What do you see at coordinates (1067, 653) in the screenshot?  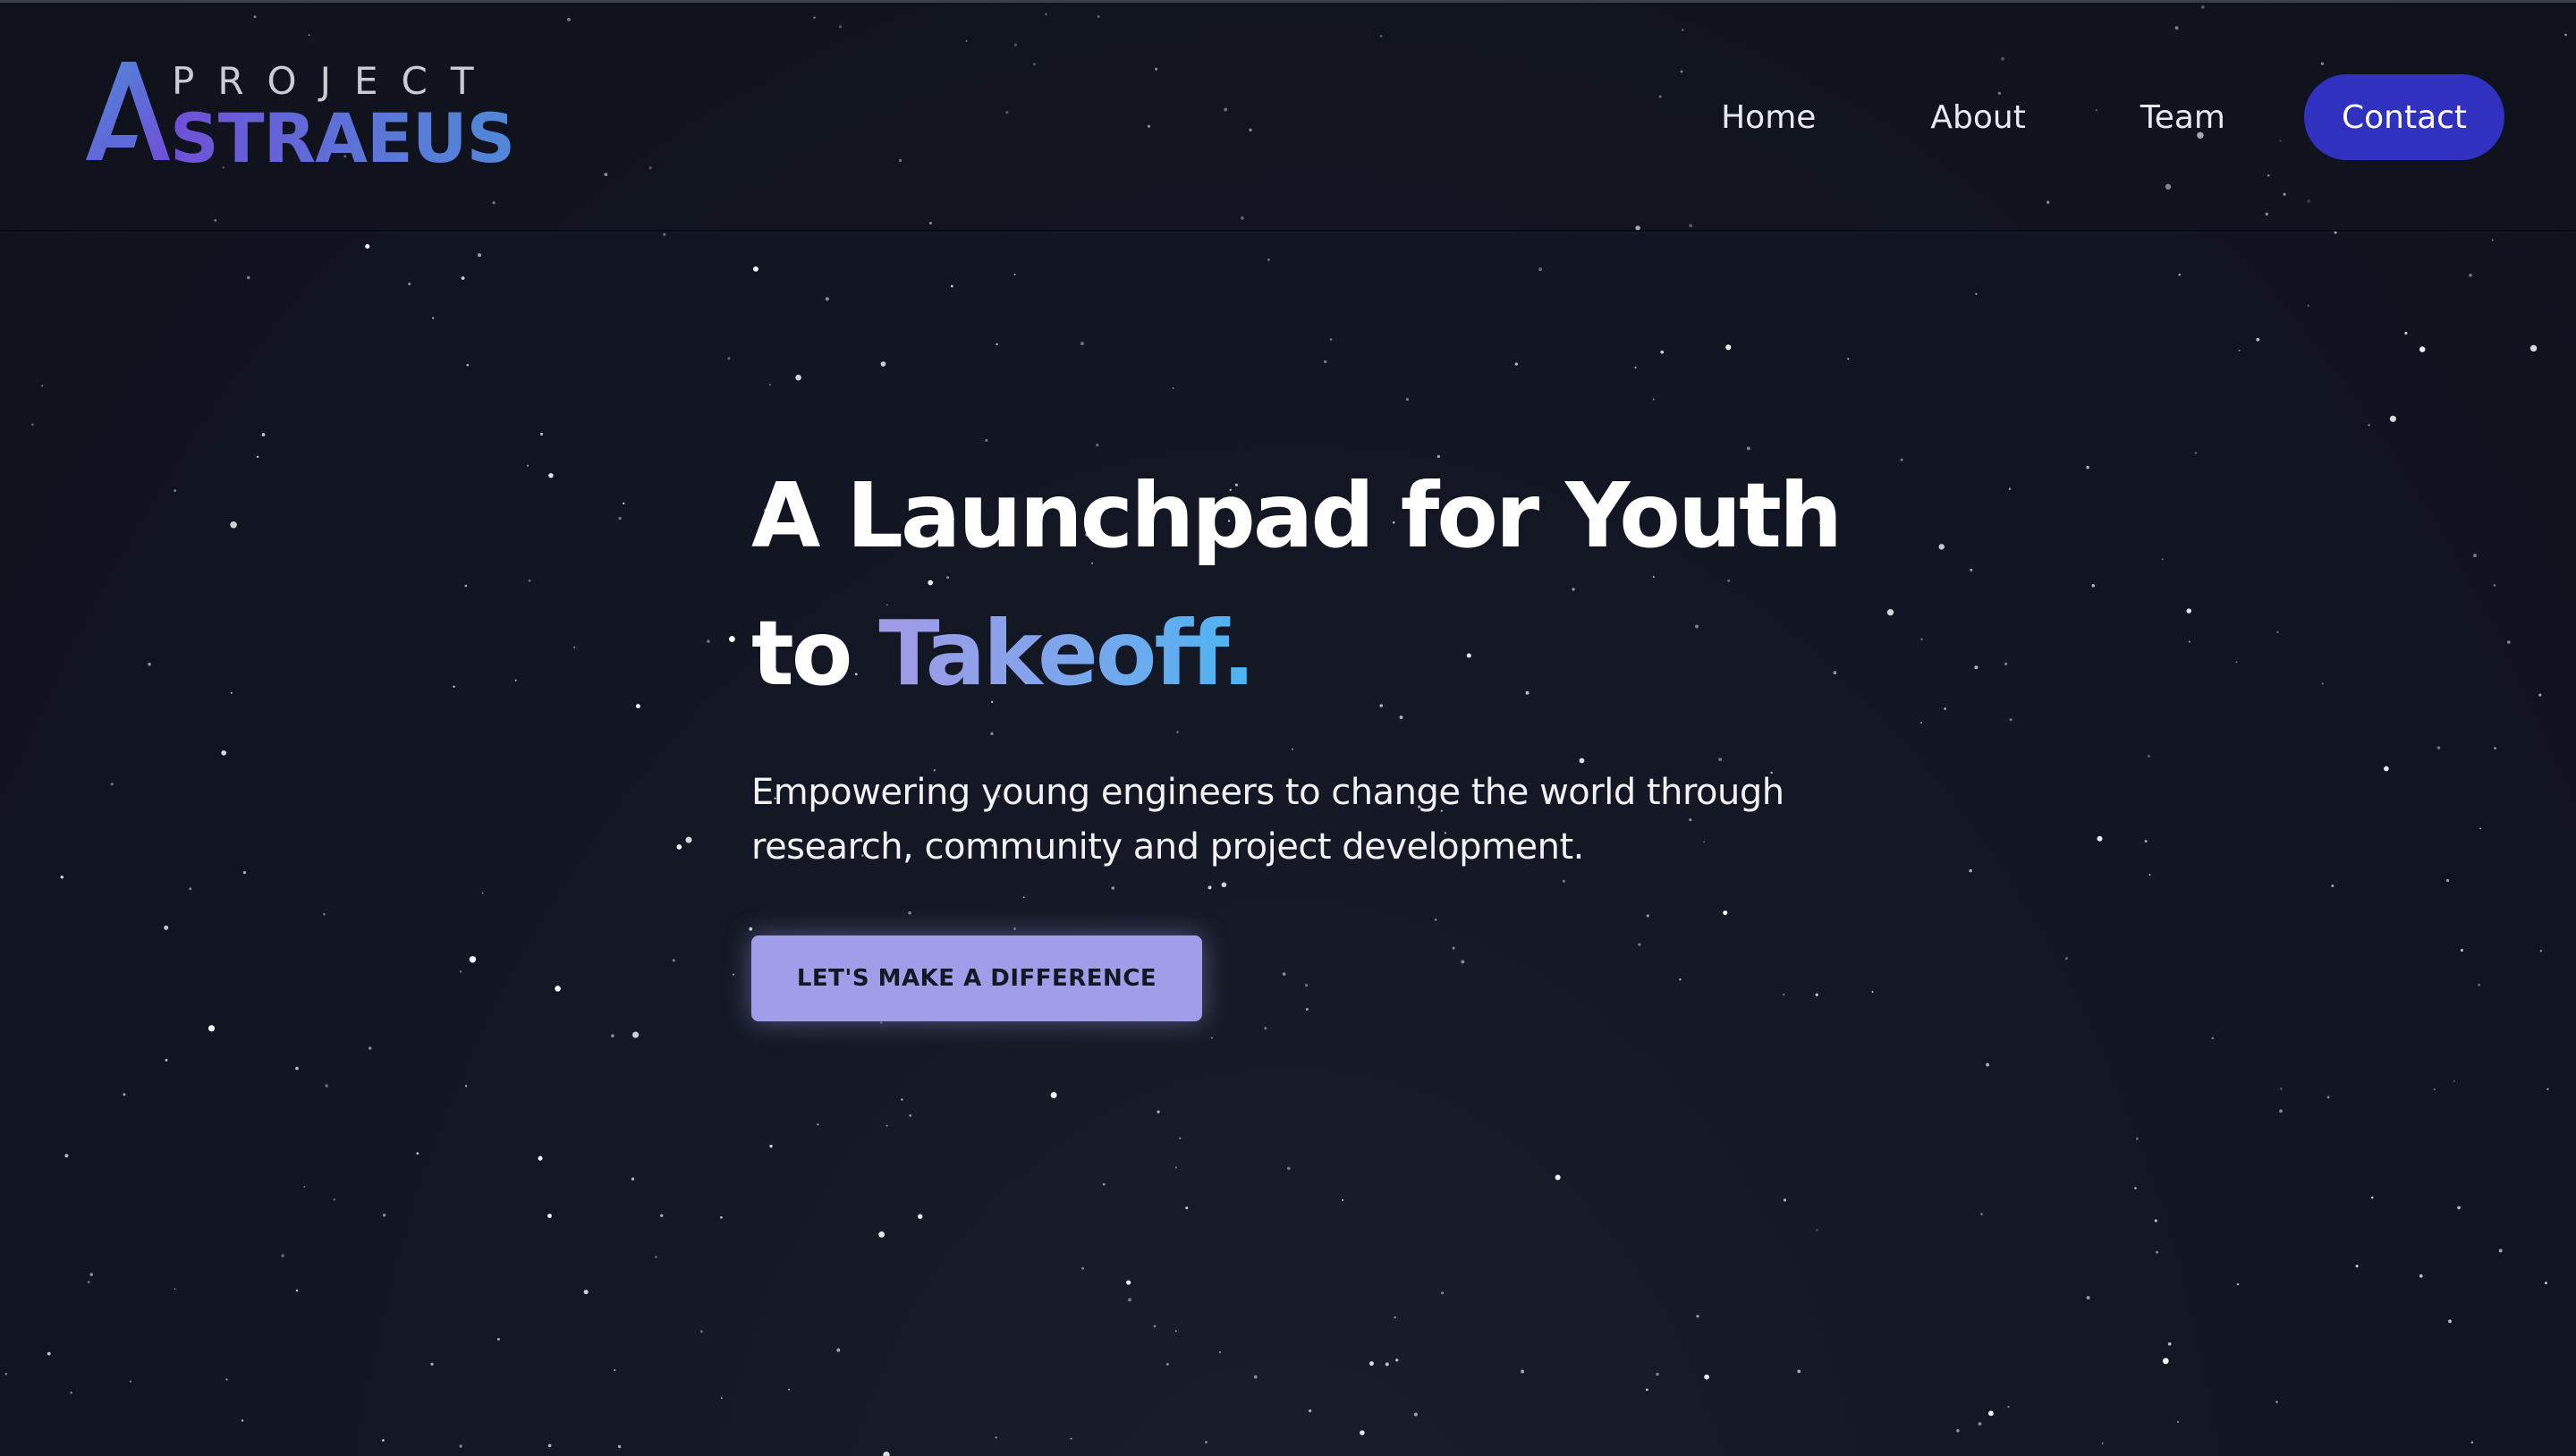 I see `headline-accent-takeoff: Takeoff.` at bounding box center [1067, 653].